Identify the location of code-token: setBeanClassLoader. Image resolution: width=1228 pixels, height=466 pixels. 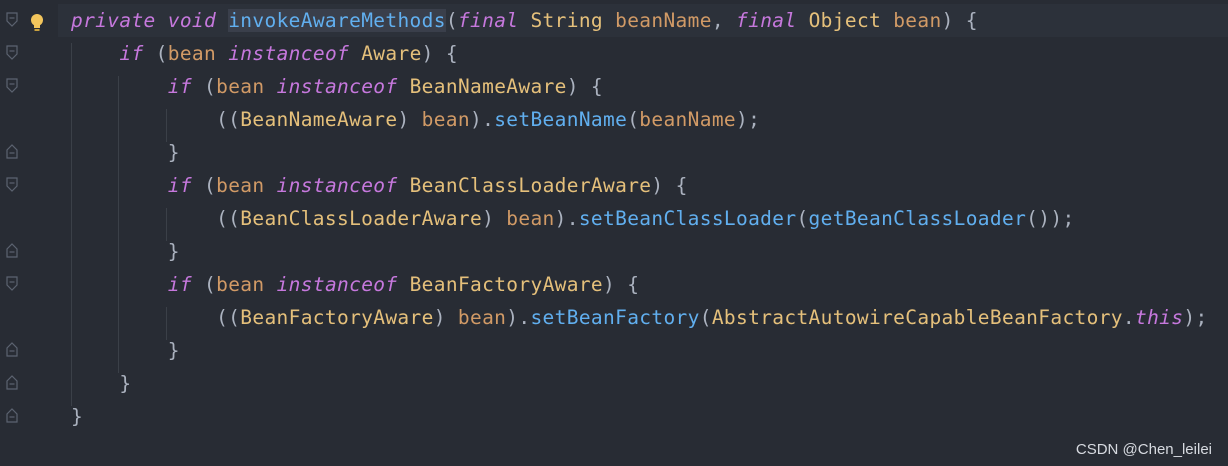
(687, 218).